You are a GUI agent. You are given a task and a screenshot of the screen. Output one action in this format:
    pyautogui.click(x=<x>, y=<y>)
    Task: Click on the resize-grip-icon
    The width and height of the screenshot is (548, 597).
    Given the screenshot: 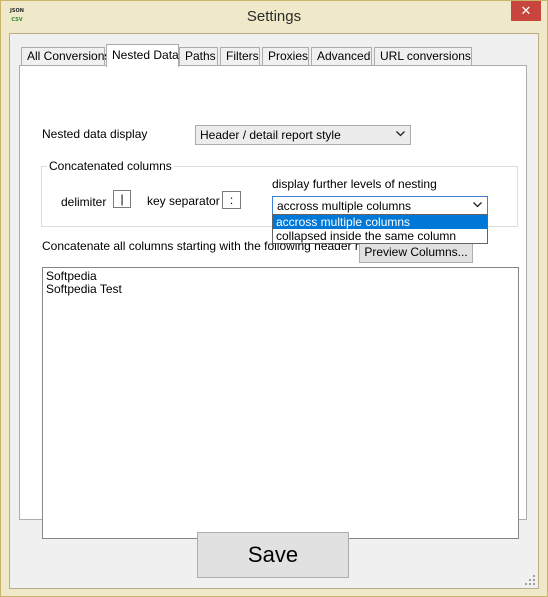 What is the action you would take?
    pyautogui.click(x=530, y=580)
    